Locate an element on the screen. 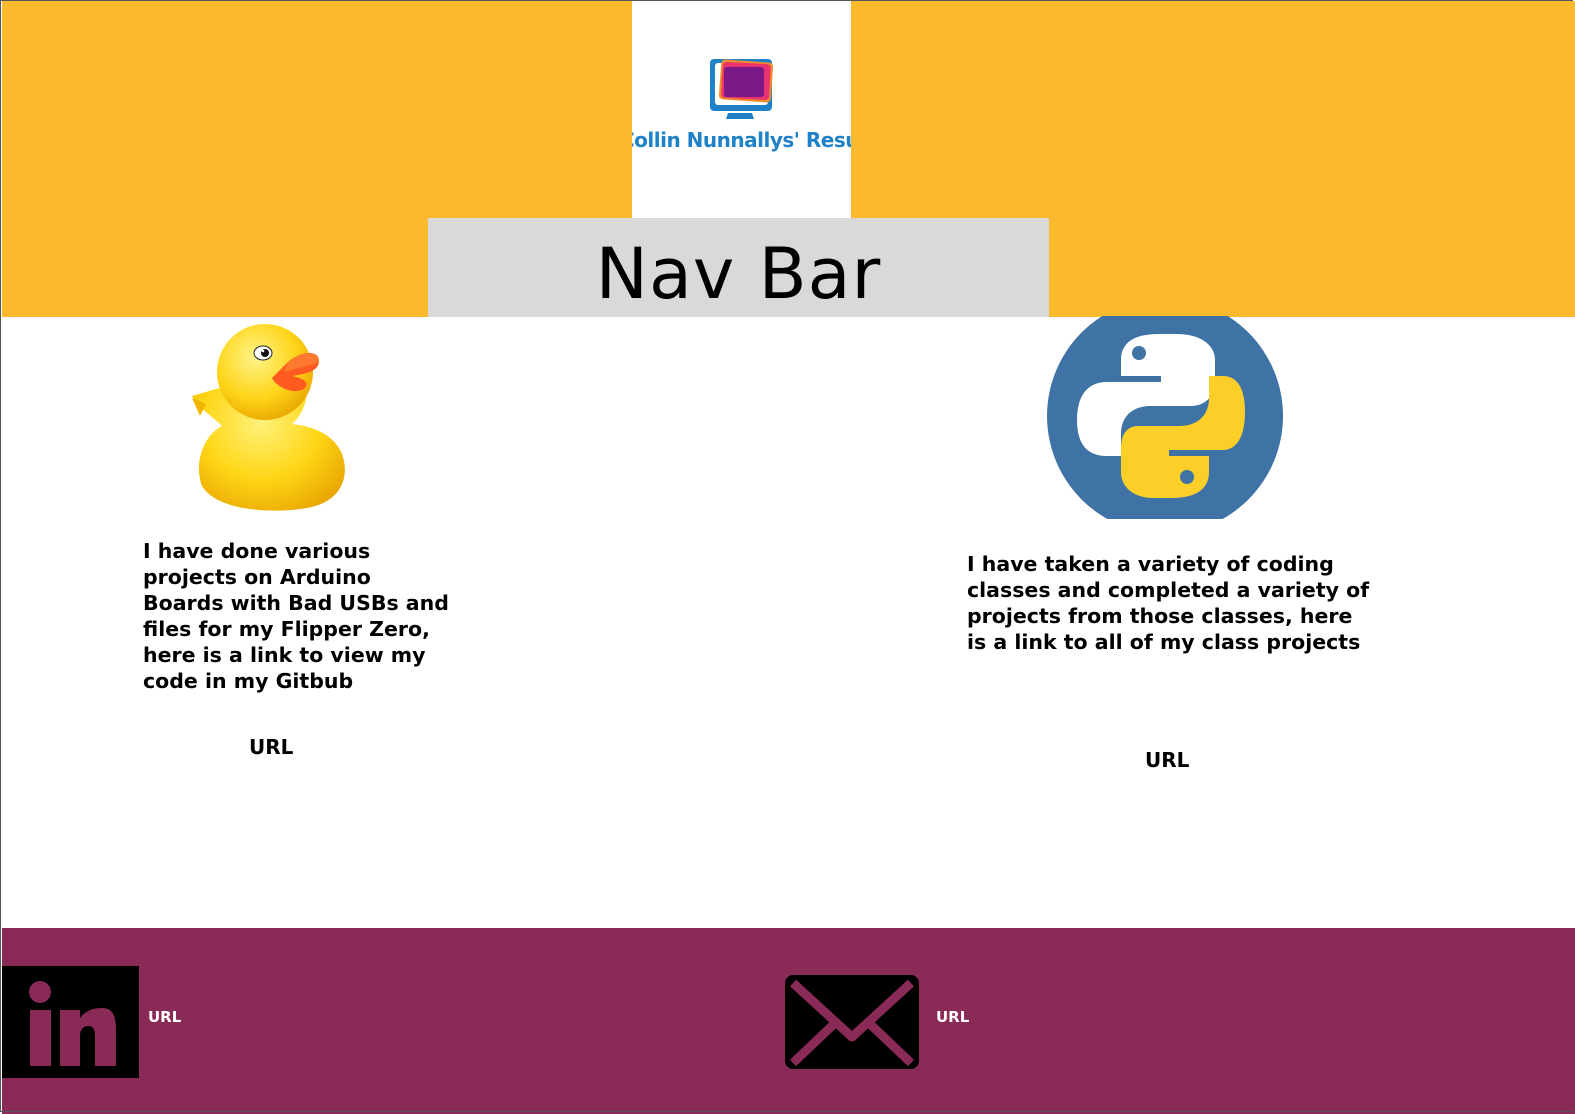 The image size is (1575, 1114). nav-bar: Nav Bar is located at coordinates (738, 267).